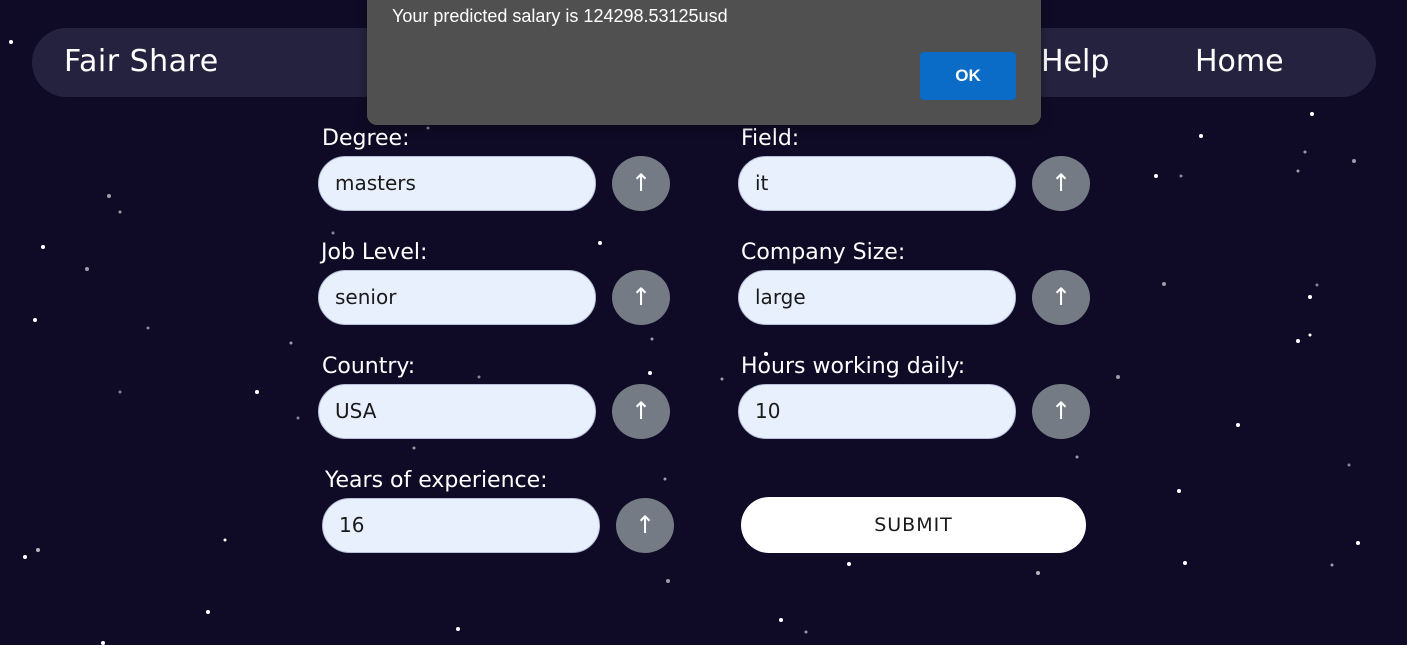 The height and width of the screenshot is (645, 1407). I want to click on degree-arrow-button: ↑, so click(641, 183).